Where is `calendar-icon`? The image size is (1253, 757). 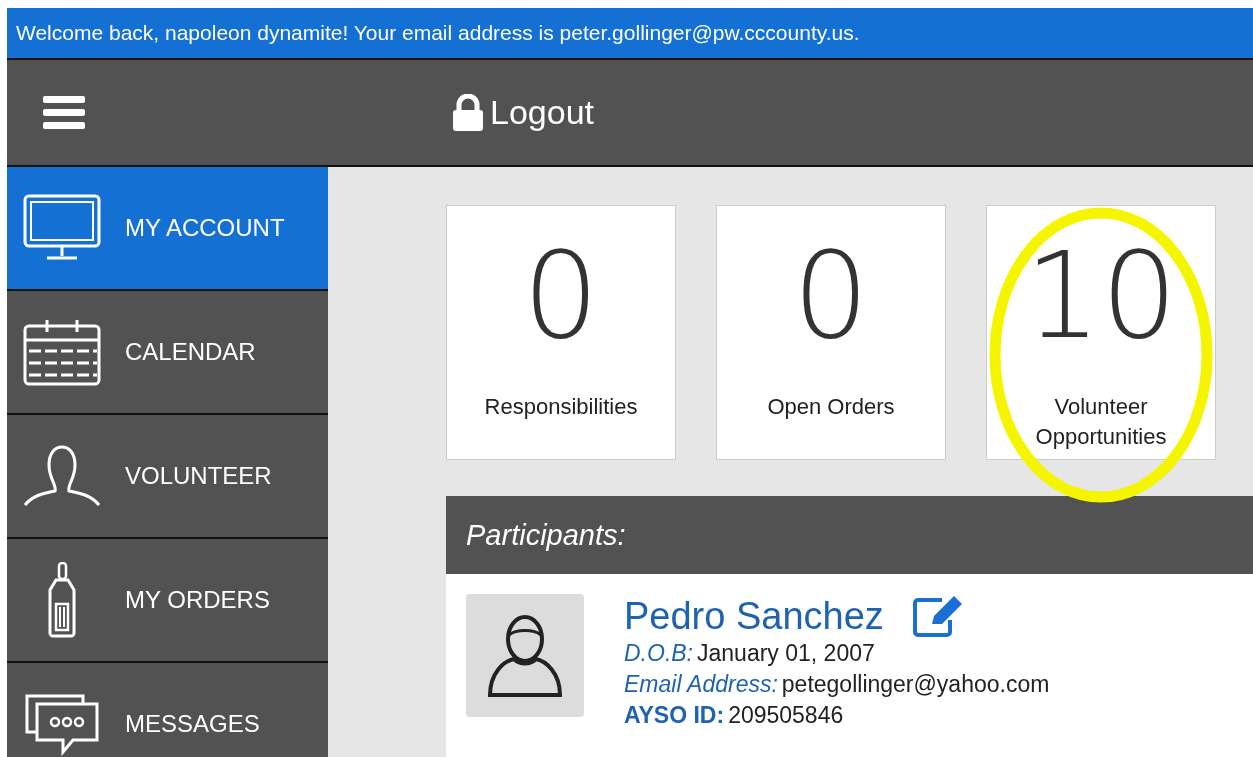 calendar-icon is located at coordinates (62, 352).